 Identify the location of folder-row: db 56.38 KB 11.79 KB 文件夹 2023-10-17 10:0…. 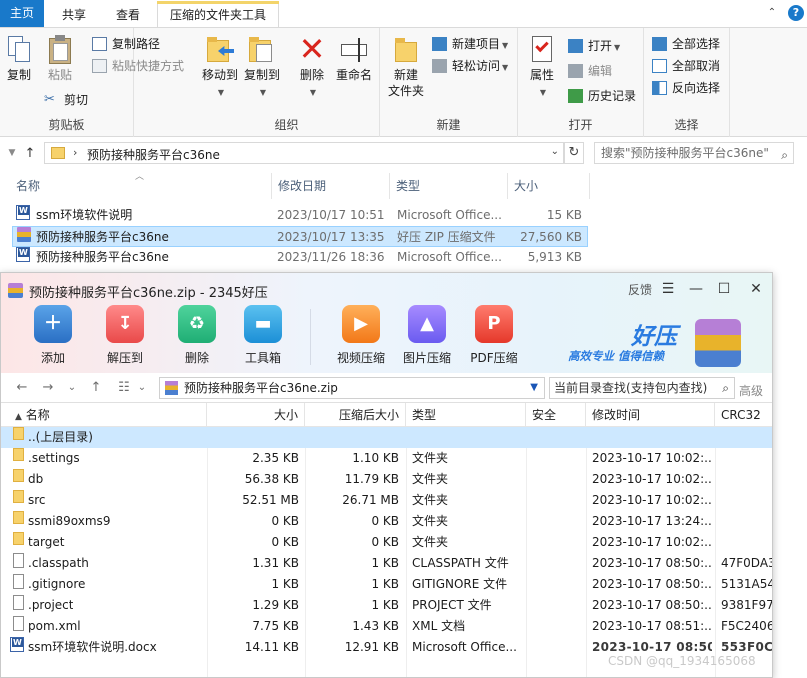
(386, 479).